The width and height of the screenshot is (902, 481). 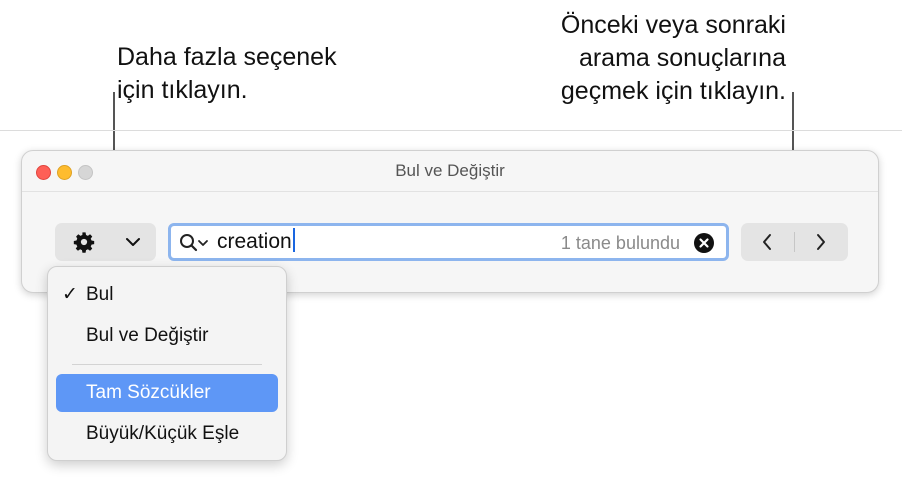 I want to click on menu-item-label: Tam Sözcükler, so click(x=148, y=392).